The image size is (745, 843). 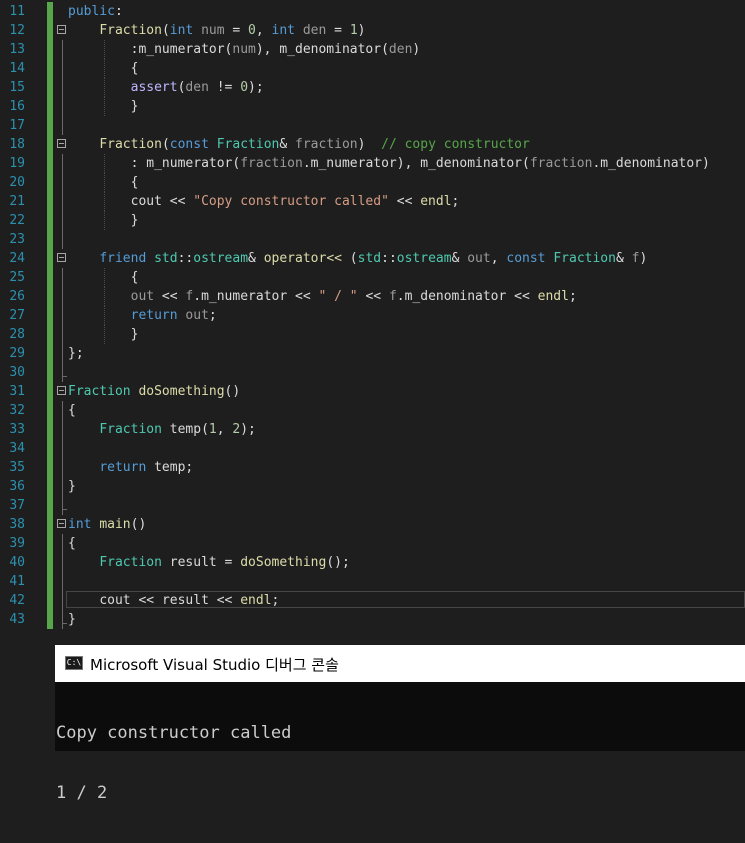 I want to click on code-text: int main(), so click(x=107, y=524).